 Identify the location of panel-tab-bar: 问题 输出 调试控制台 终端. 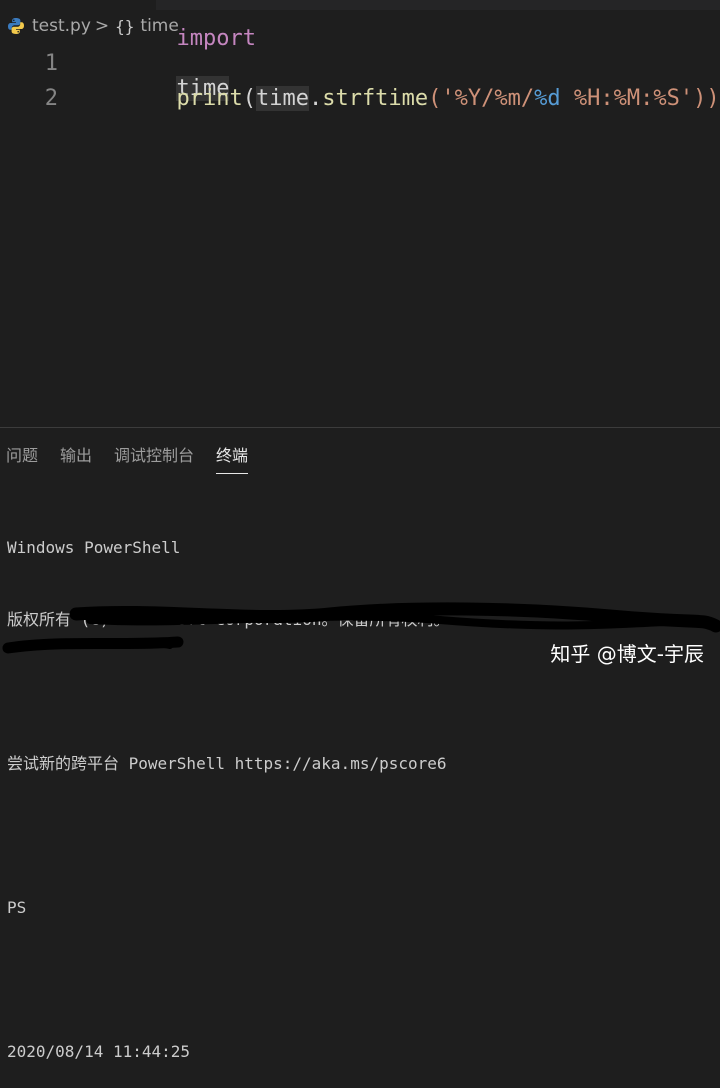
(138, 459).